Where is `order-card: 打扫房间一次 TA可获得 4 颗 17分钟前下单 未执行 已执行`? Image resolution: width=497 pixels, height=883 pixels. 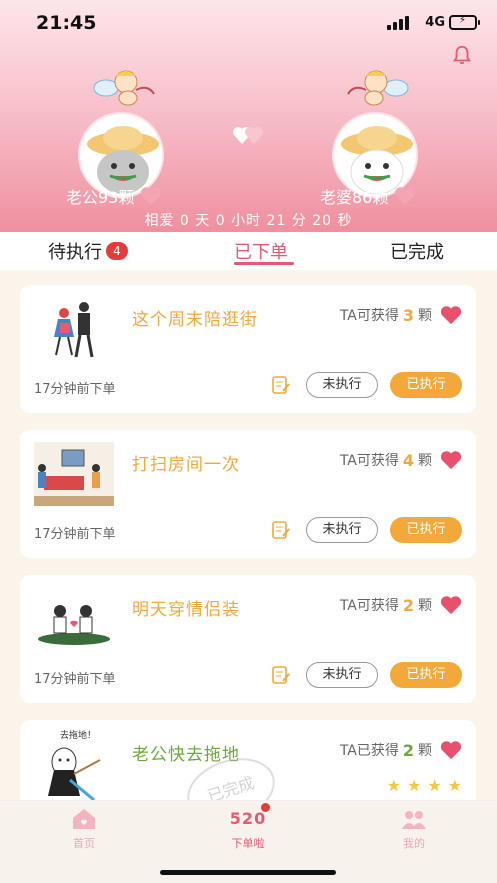 order-card: 打扫房间一次 TA可获得 4 颗 17分钟前下单 未执行 已执行 is located at coordinates (248, 494).